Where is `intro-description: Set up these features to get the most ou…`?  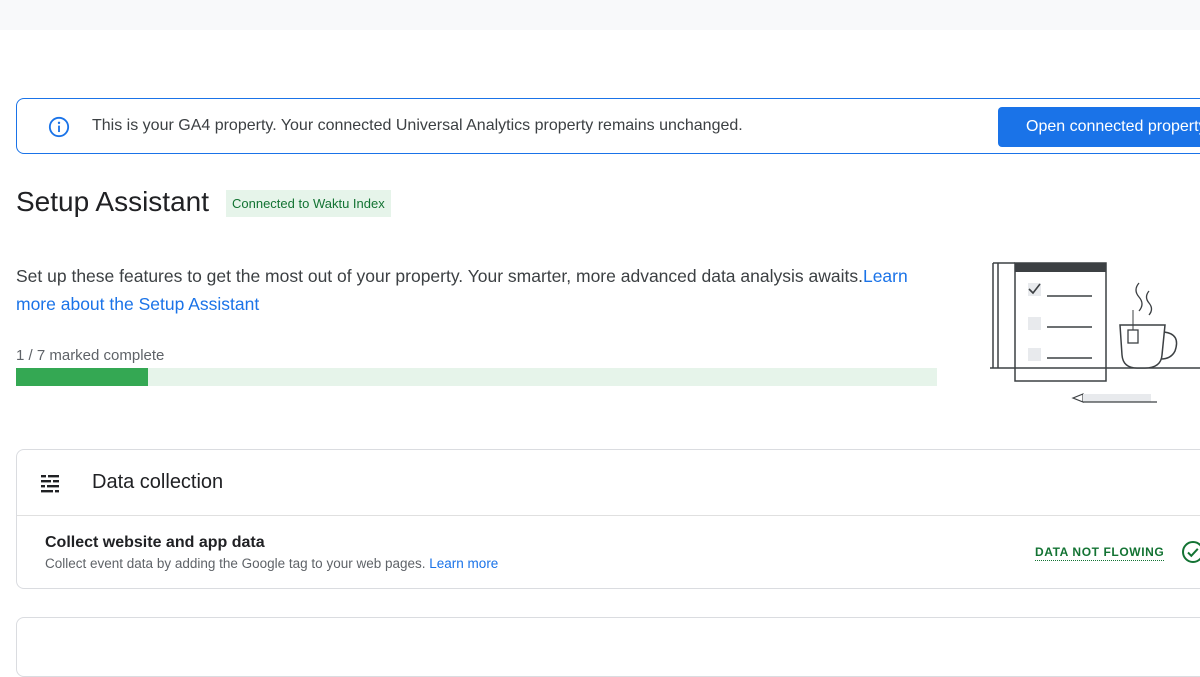
intro-description: Set up these features to get the most ou… is located at coordinates (466, 290).